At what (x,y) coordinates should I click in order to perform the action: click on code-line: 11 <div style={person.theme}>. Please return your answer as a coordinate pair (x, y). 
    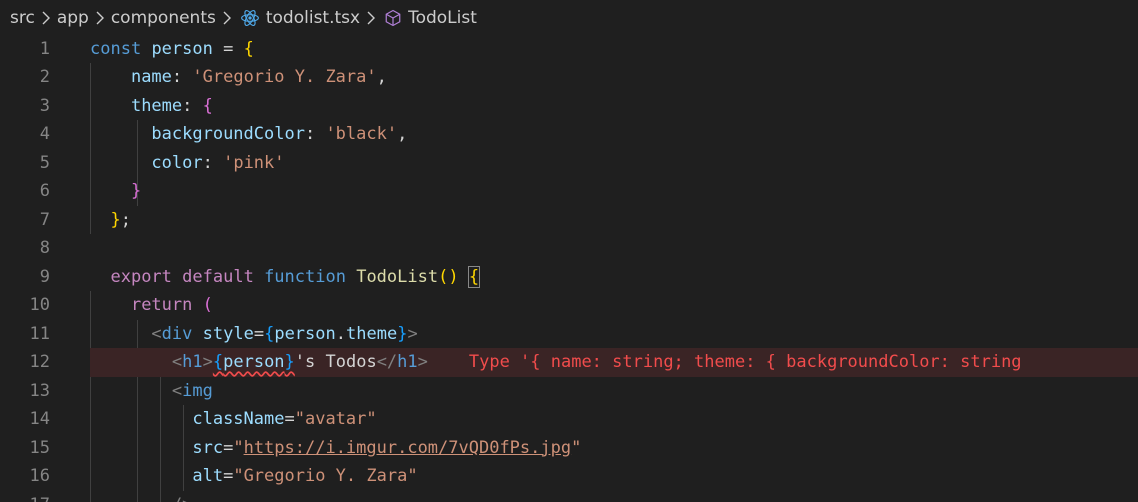
    Looking at the image, I should click on (569, 334).